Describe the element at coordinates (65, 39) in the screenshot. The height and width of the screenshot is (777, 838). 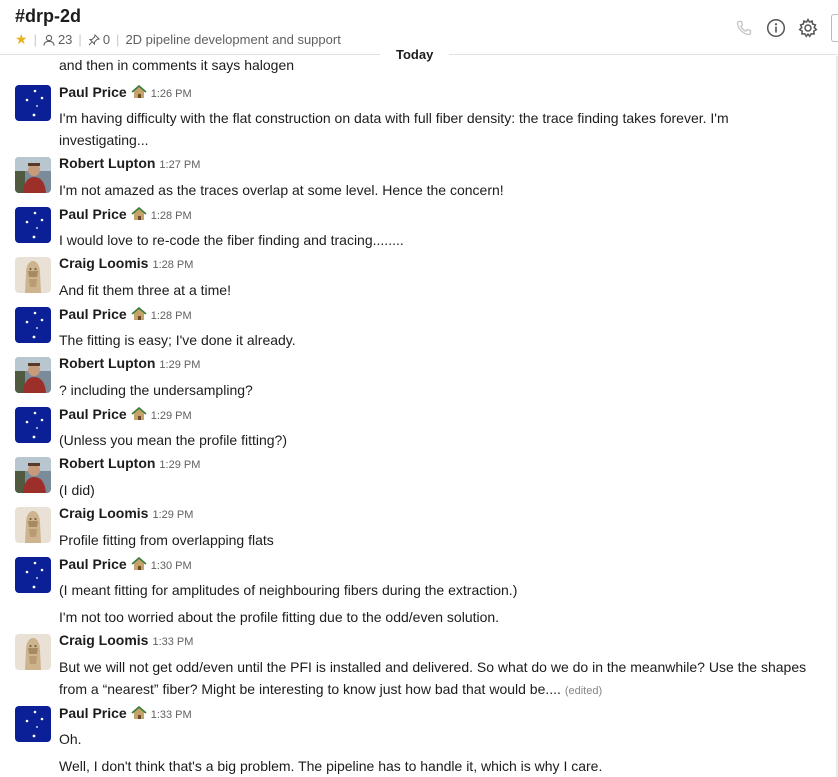
I see `member-count: 23` at that location.